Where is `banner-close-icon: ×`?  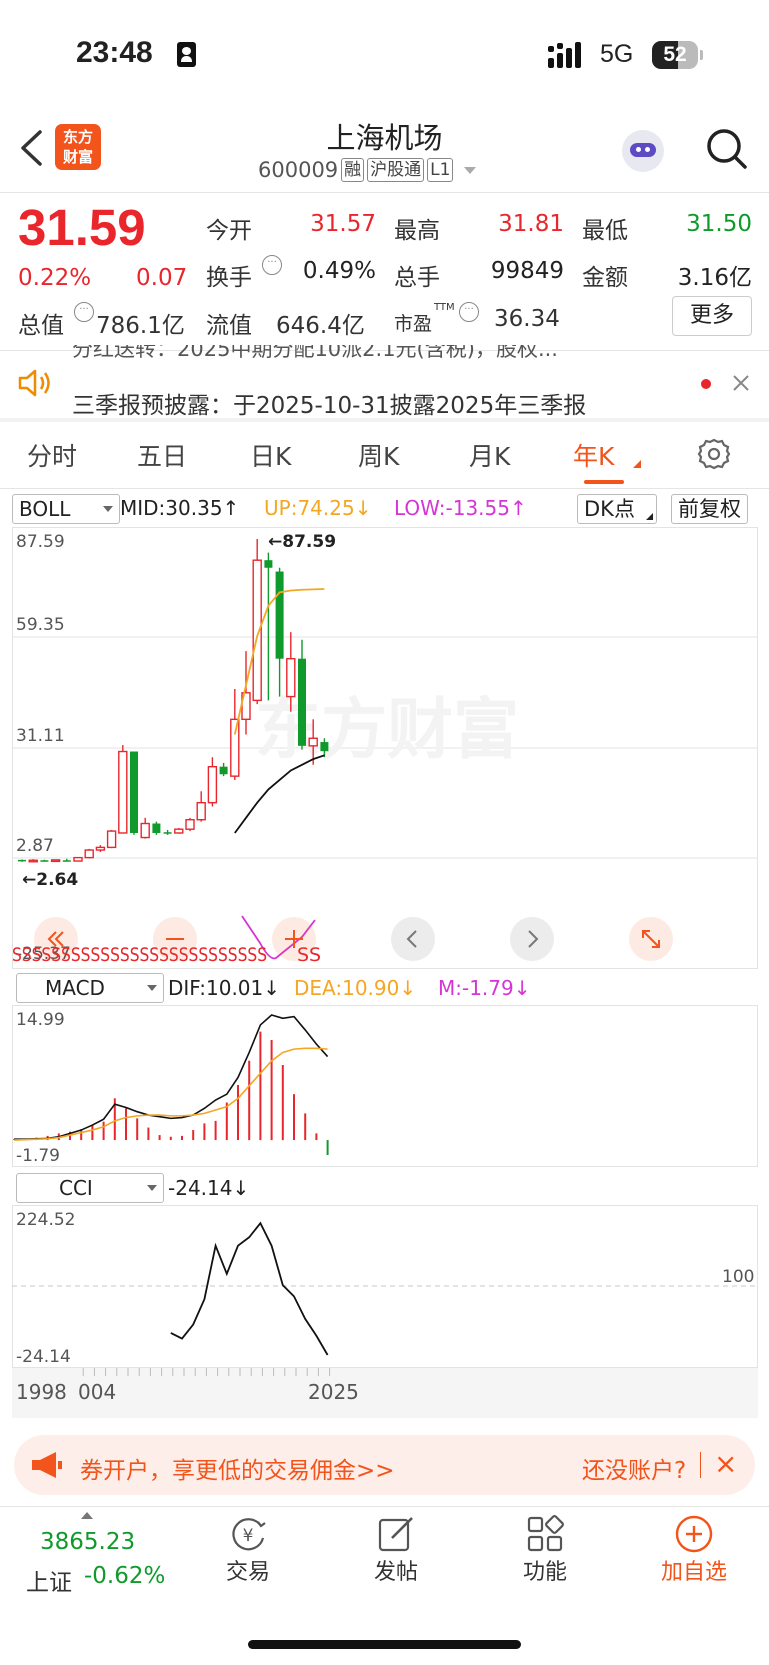
banner-close-icon: × is located at coordinates (725, 1463).